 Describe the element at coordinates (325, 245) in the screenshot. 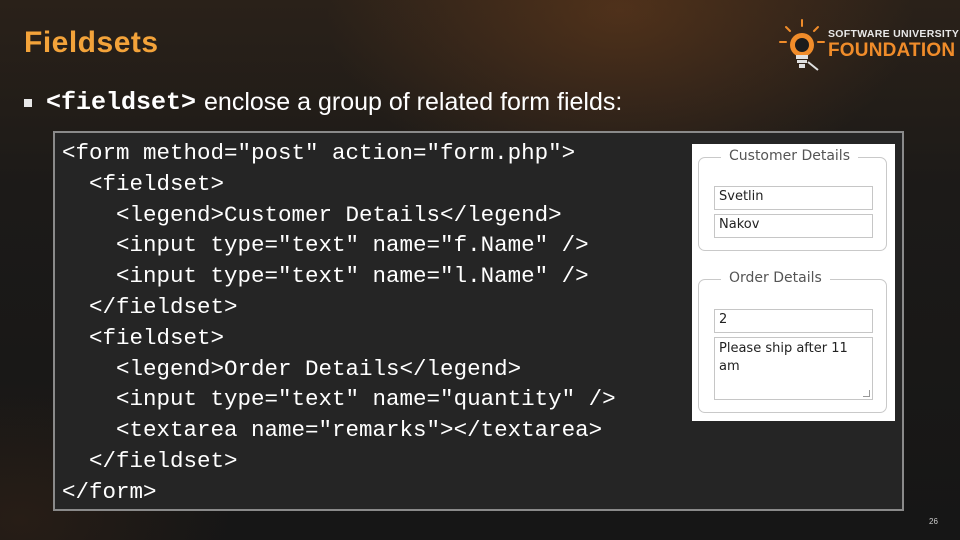

I see `code-line: <input type="text" name="f.Name" />` at that location.